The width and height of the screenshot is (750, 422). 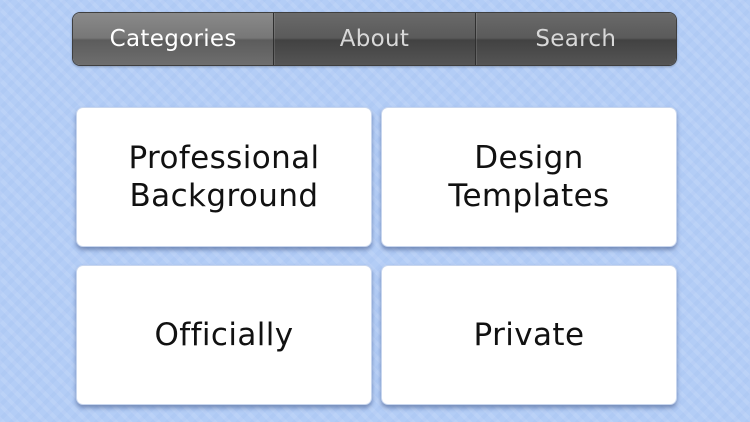 I want to click on tab-about: About, so click(x=374, y=39).